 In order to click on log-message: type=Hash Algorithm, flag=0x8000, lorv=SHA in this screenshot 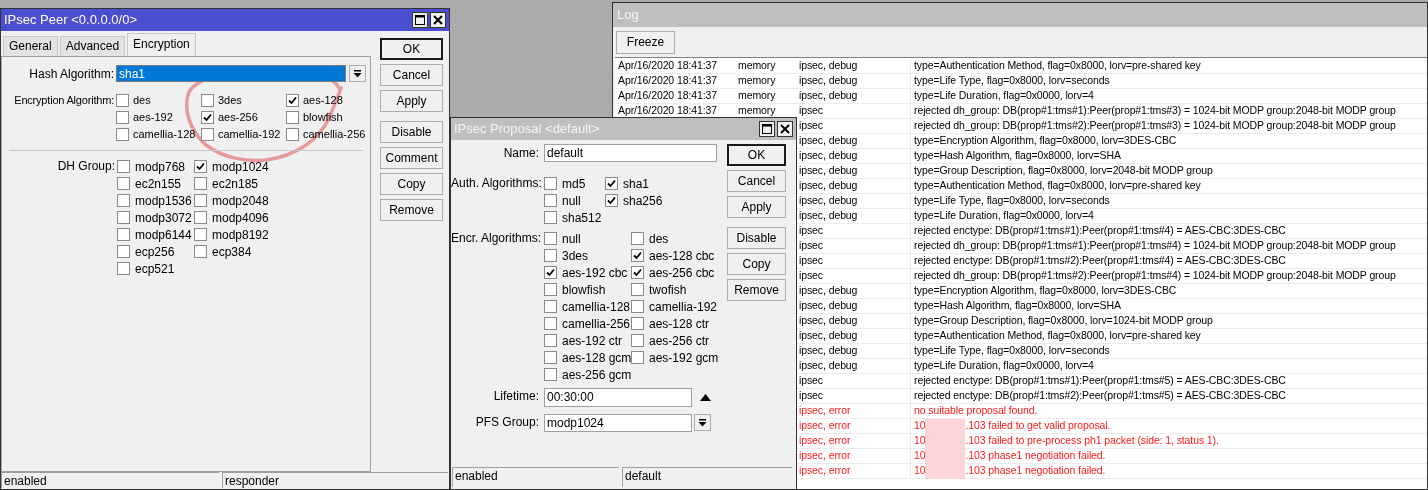, I will do `click(1017, 156)`.